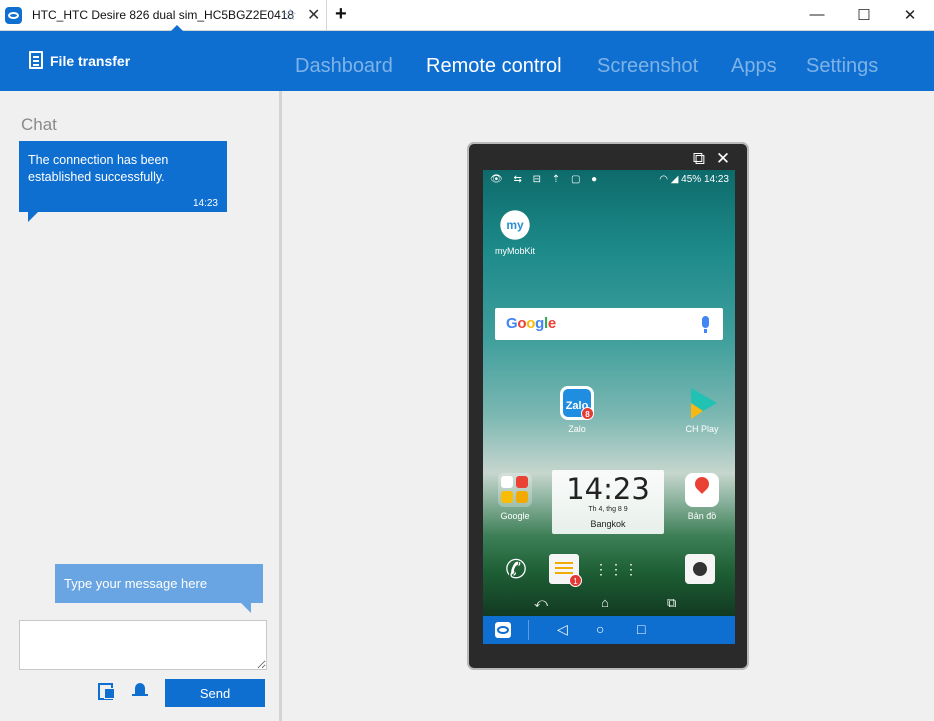 Image resolution: width=934 pixels, height=721 pixels. What do you see at coordinates (515, 490) in the screenshot?
I see `google-folder-icon` at bounding box center [515, 490].